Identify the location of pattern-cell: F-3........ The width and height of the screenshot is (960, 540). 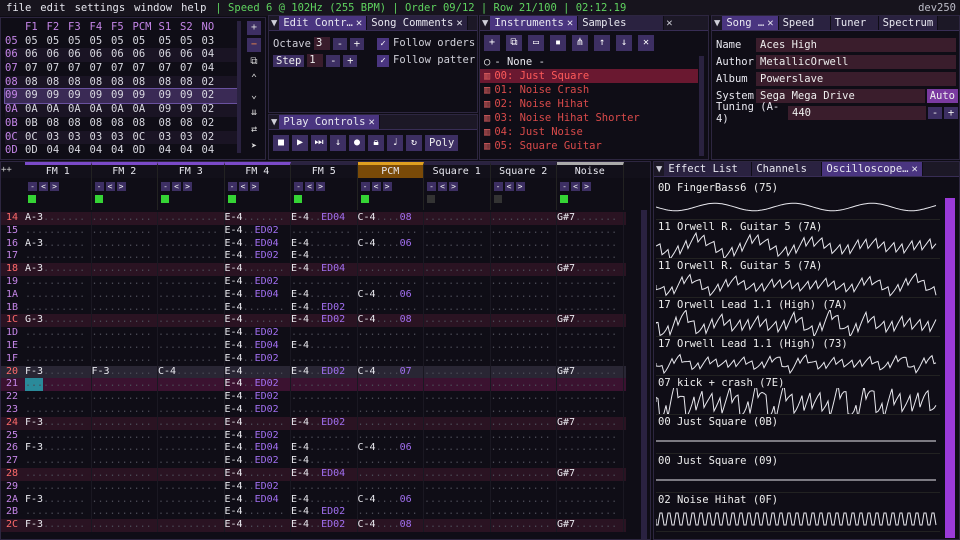
(58, 423).